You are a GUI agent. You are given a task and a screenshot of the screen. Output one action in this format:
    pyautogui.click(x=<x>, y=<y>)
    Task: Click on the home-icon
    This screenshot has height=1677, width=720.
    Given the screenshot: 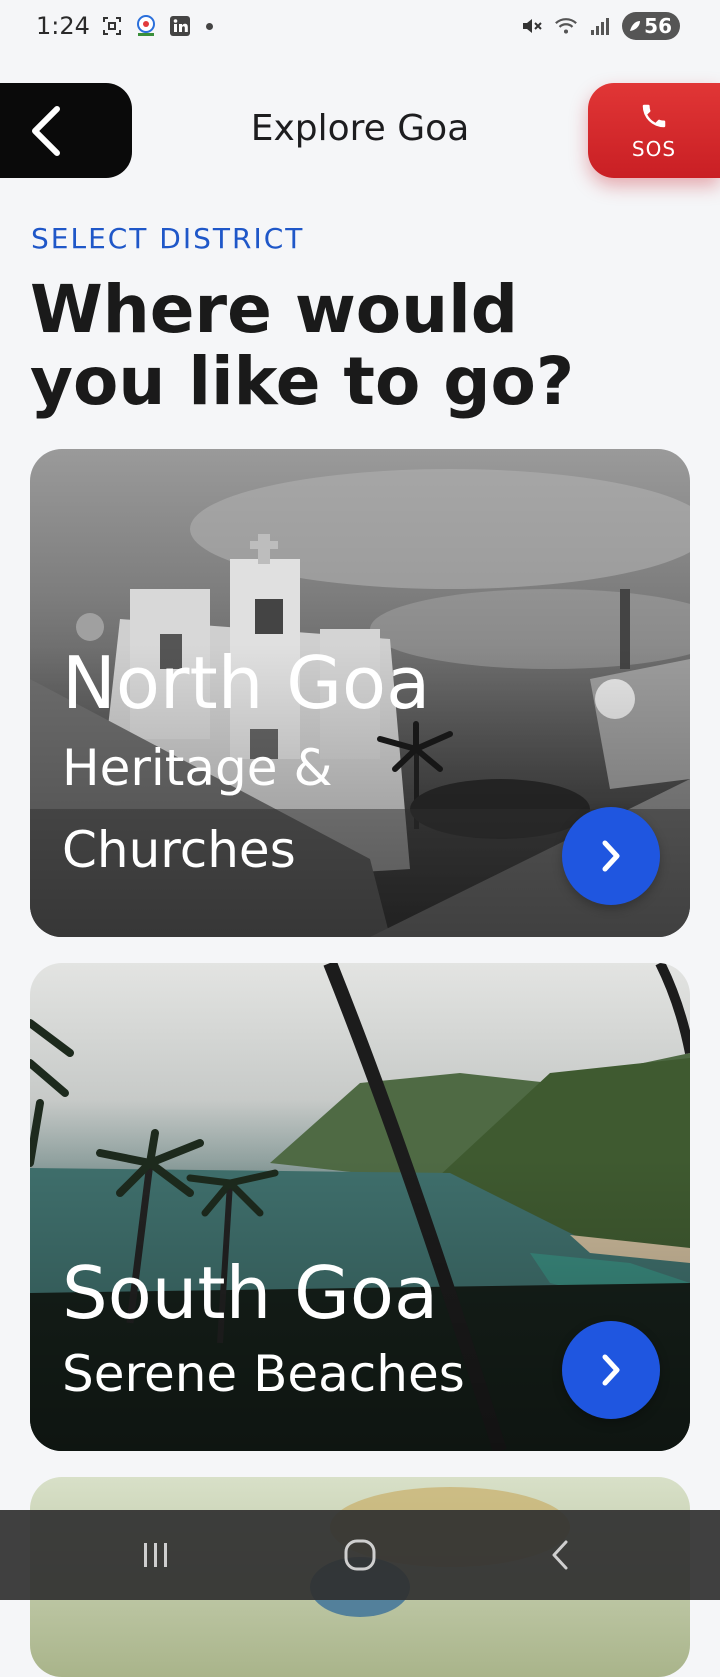 What is the action you would take?
    pyautogui.click(x=360, y=1555)
    